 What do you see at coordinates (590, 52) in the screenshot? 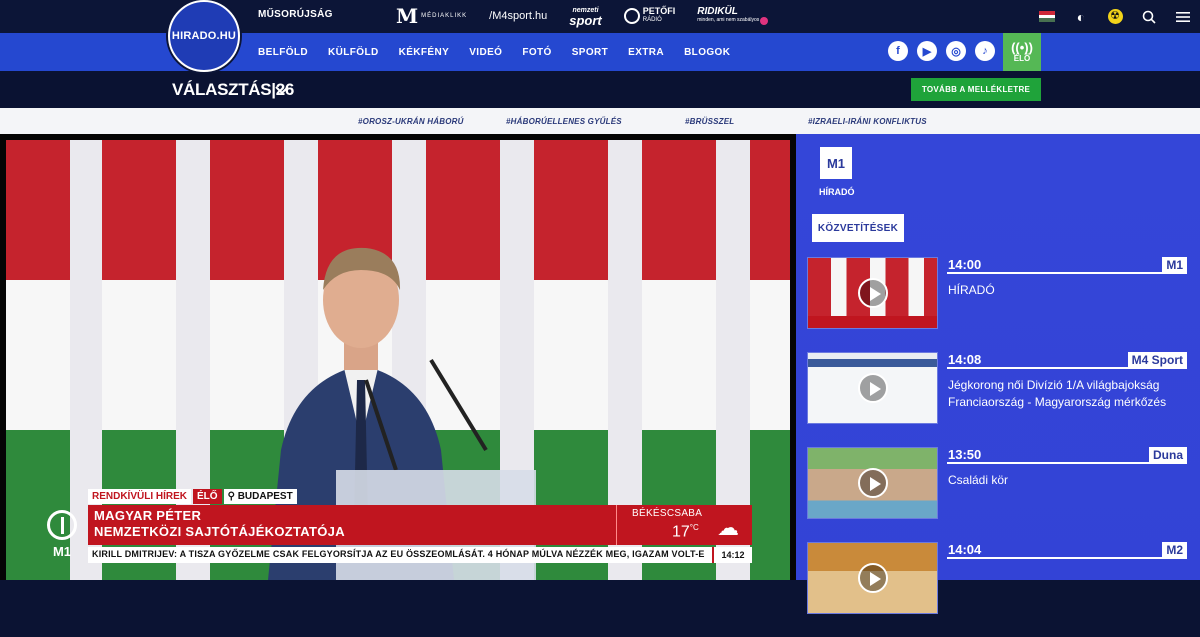
I see `nav-item-sport: SPORT` at bounding box center [590, 52].